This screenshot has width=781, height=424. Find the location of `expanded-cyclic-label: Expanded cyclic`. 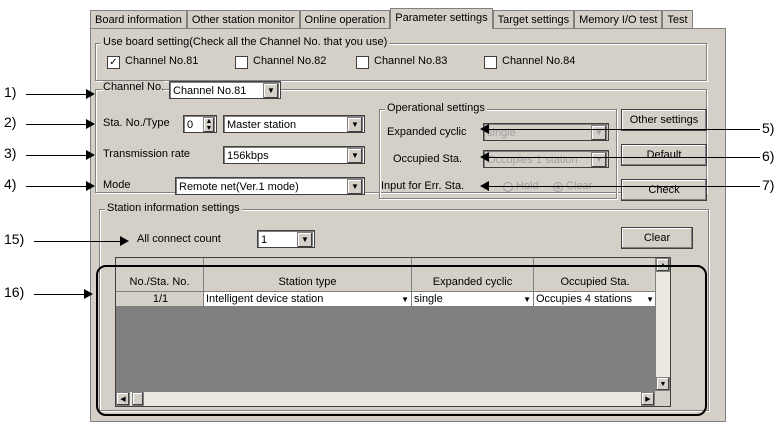

expanded-cyclic-label: Expanded cyclic is located at coordinates (427, 132).